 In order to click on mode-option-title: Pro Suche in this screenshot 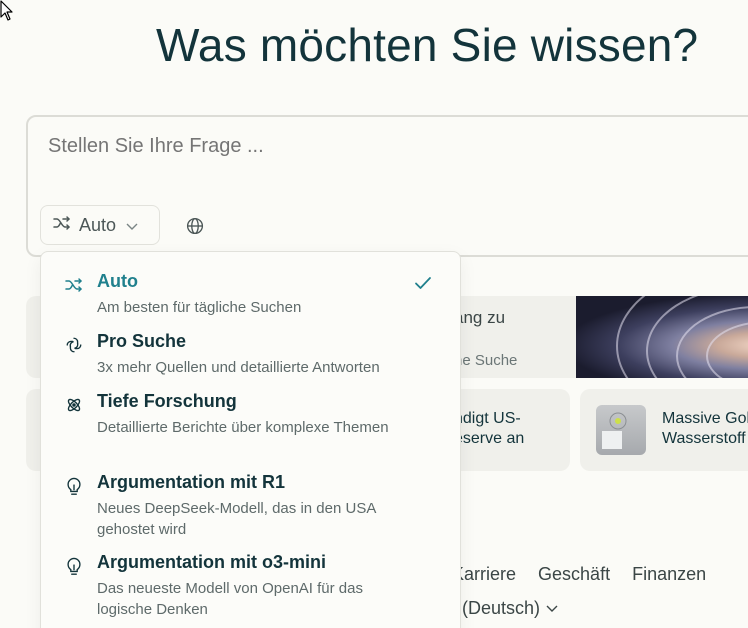, I will do `click(142, 341)`.